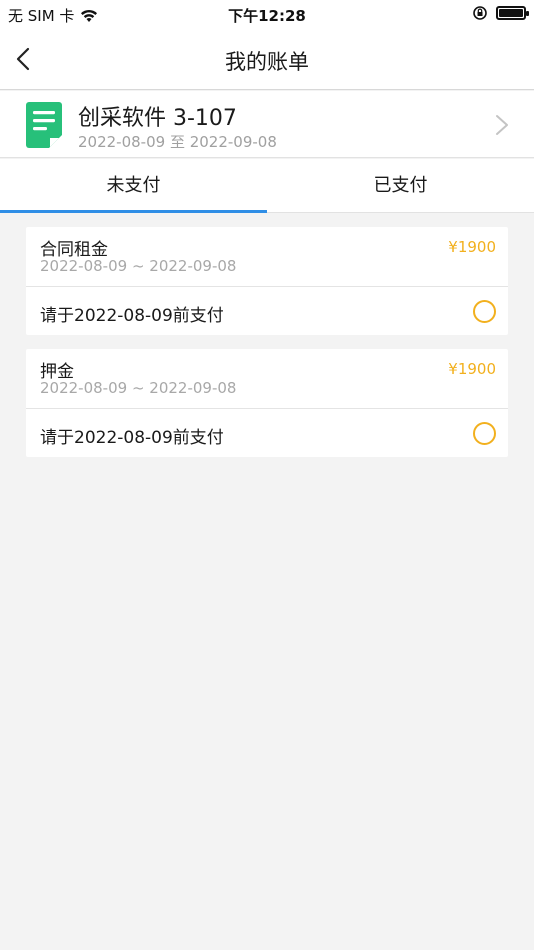 This screenshot has height=950, width=534. I want to click on property-date-range: 2022-08-09 至 2022-09-08, so click(177, 142).